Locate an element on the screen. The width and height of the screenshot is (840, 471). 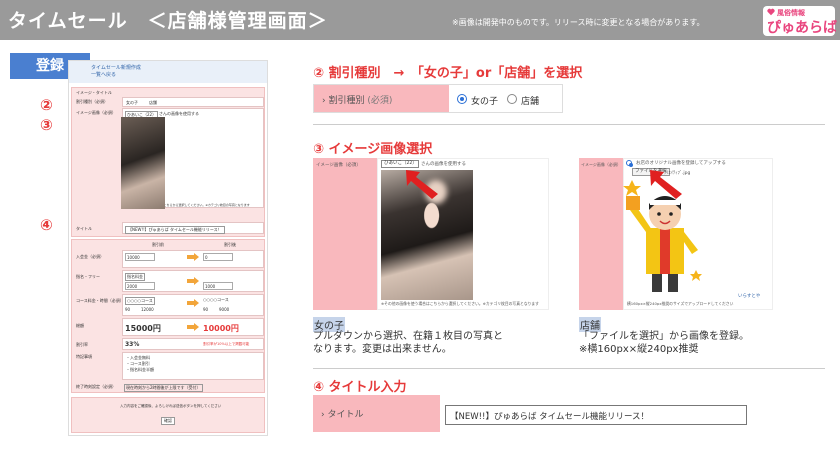
mini-breadcrumb: タイムセール新規作成 一覧へ戻る is located at coordinates (116, 72).